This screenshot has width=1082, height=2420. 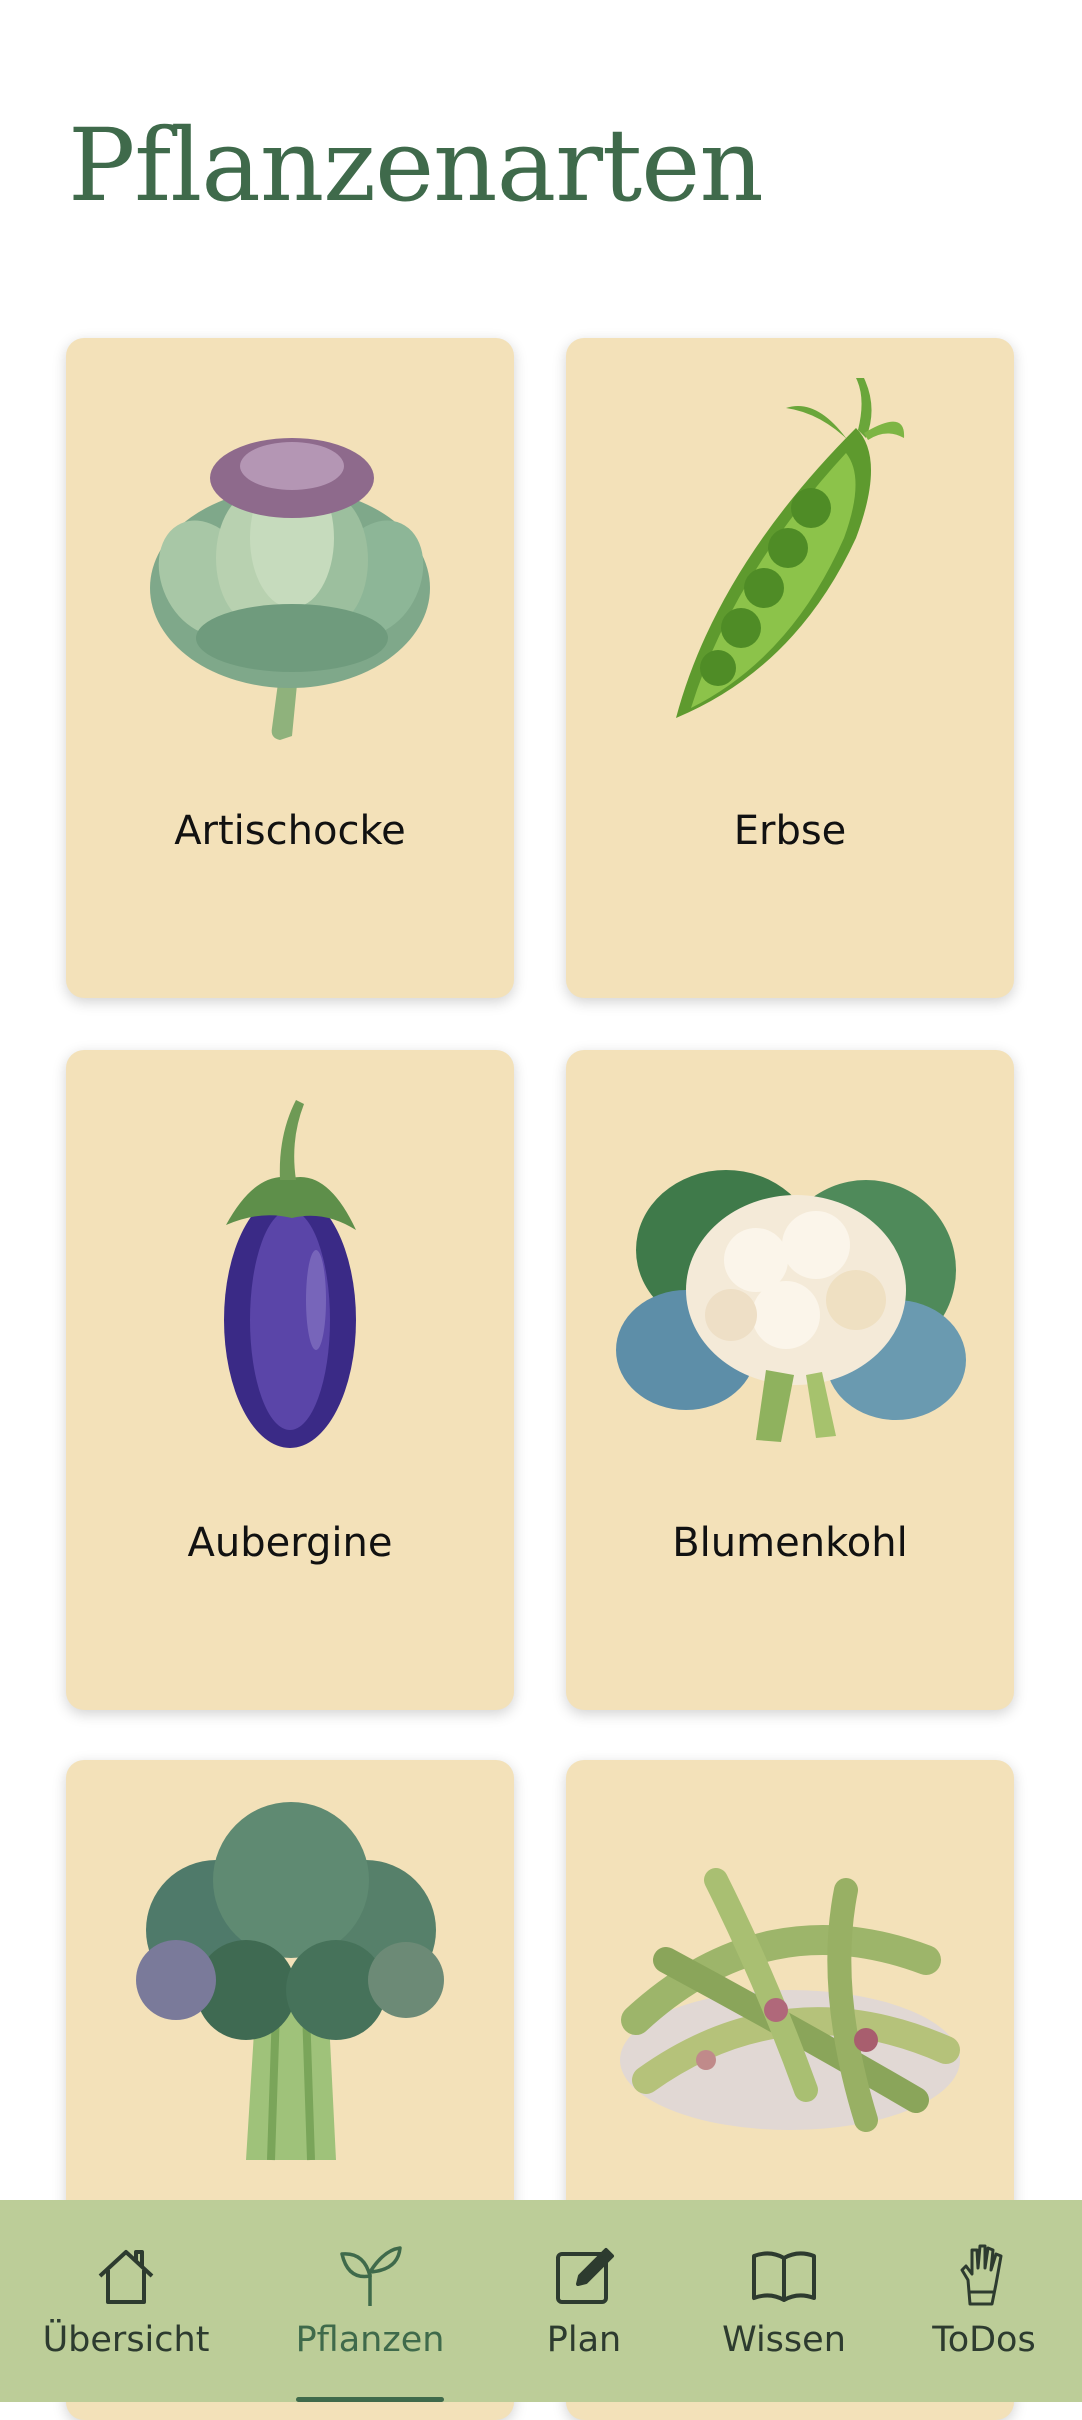 What do you see at coordinates (126, 2276) in the screenshot?
I see `home-icon` at bounding box center [126, 2276].